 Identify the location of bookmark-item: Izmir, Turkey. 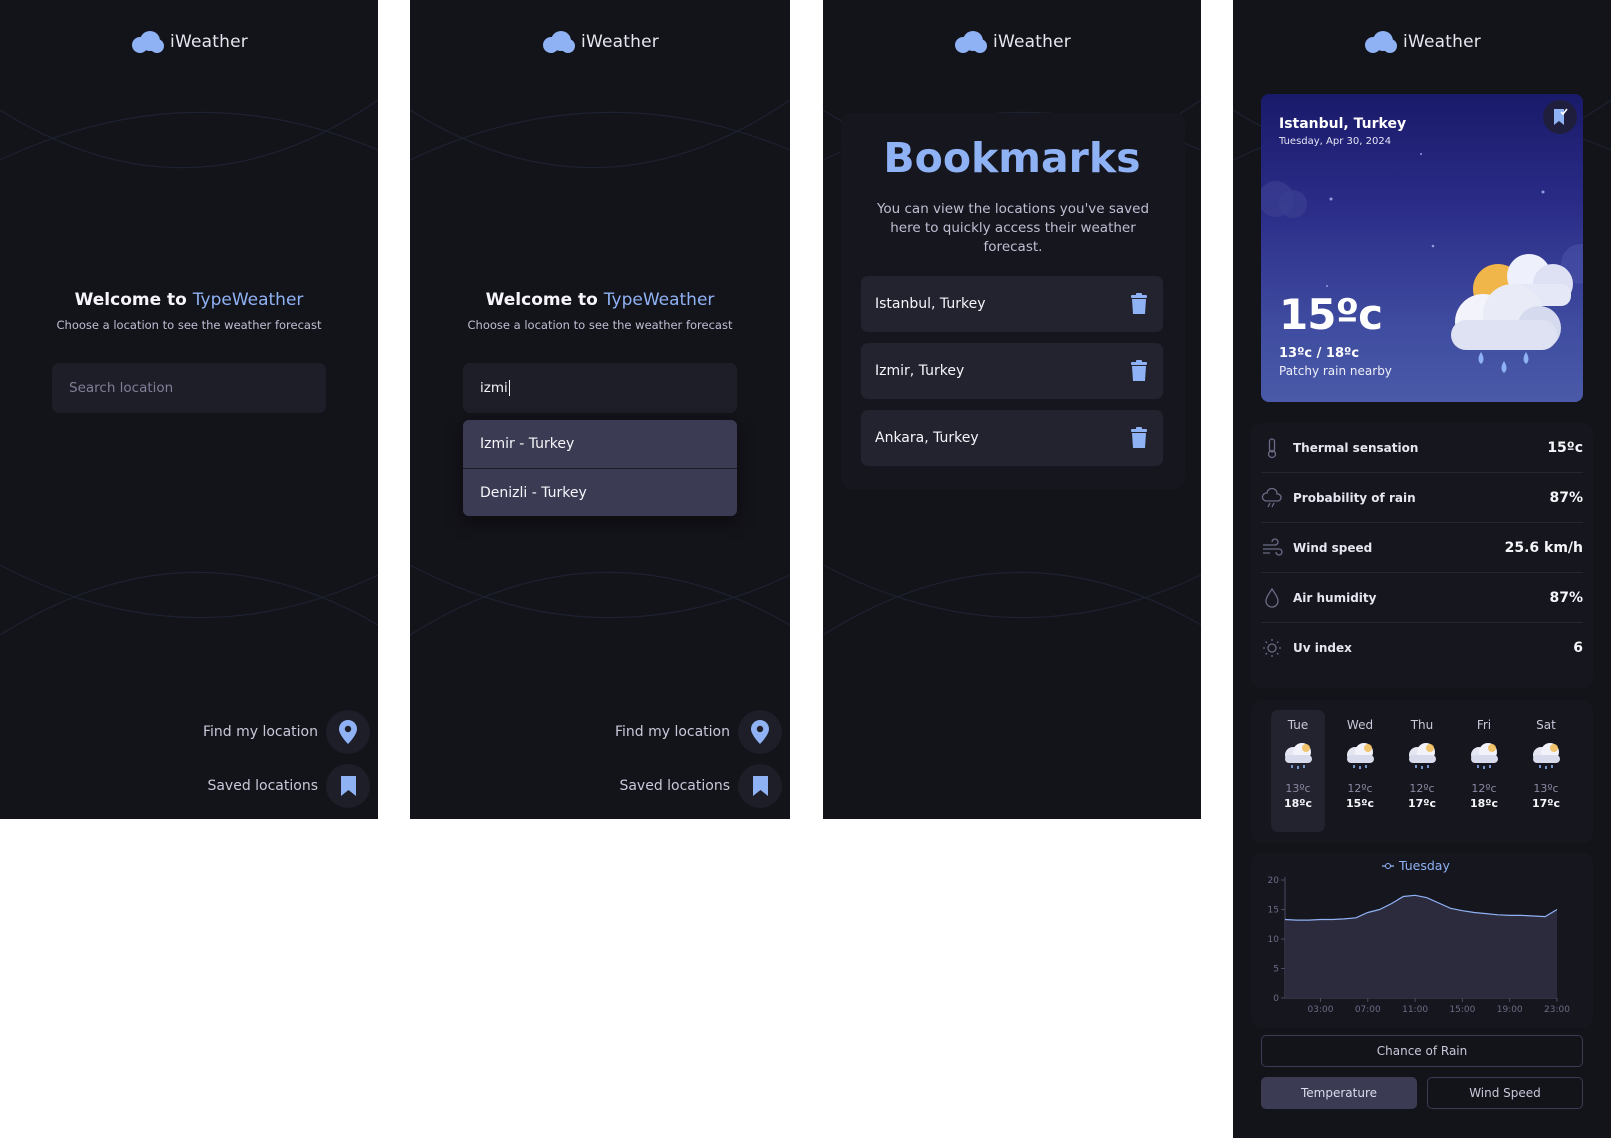
(1012, 371).